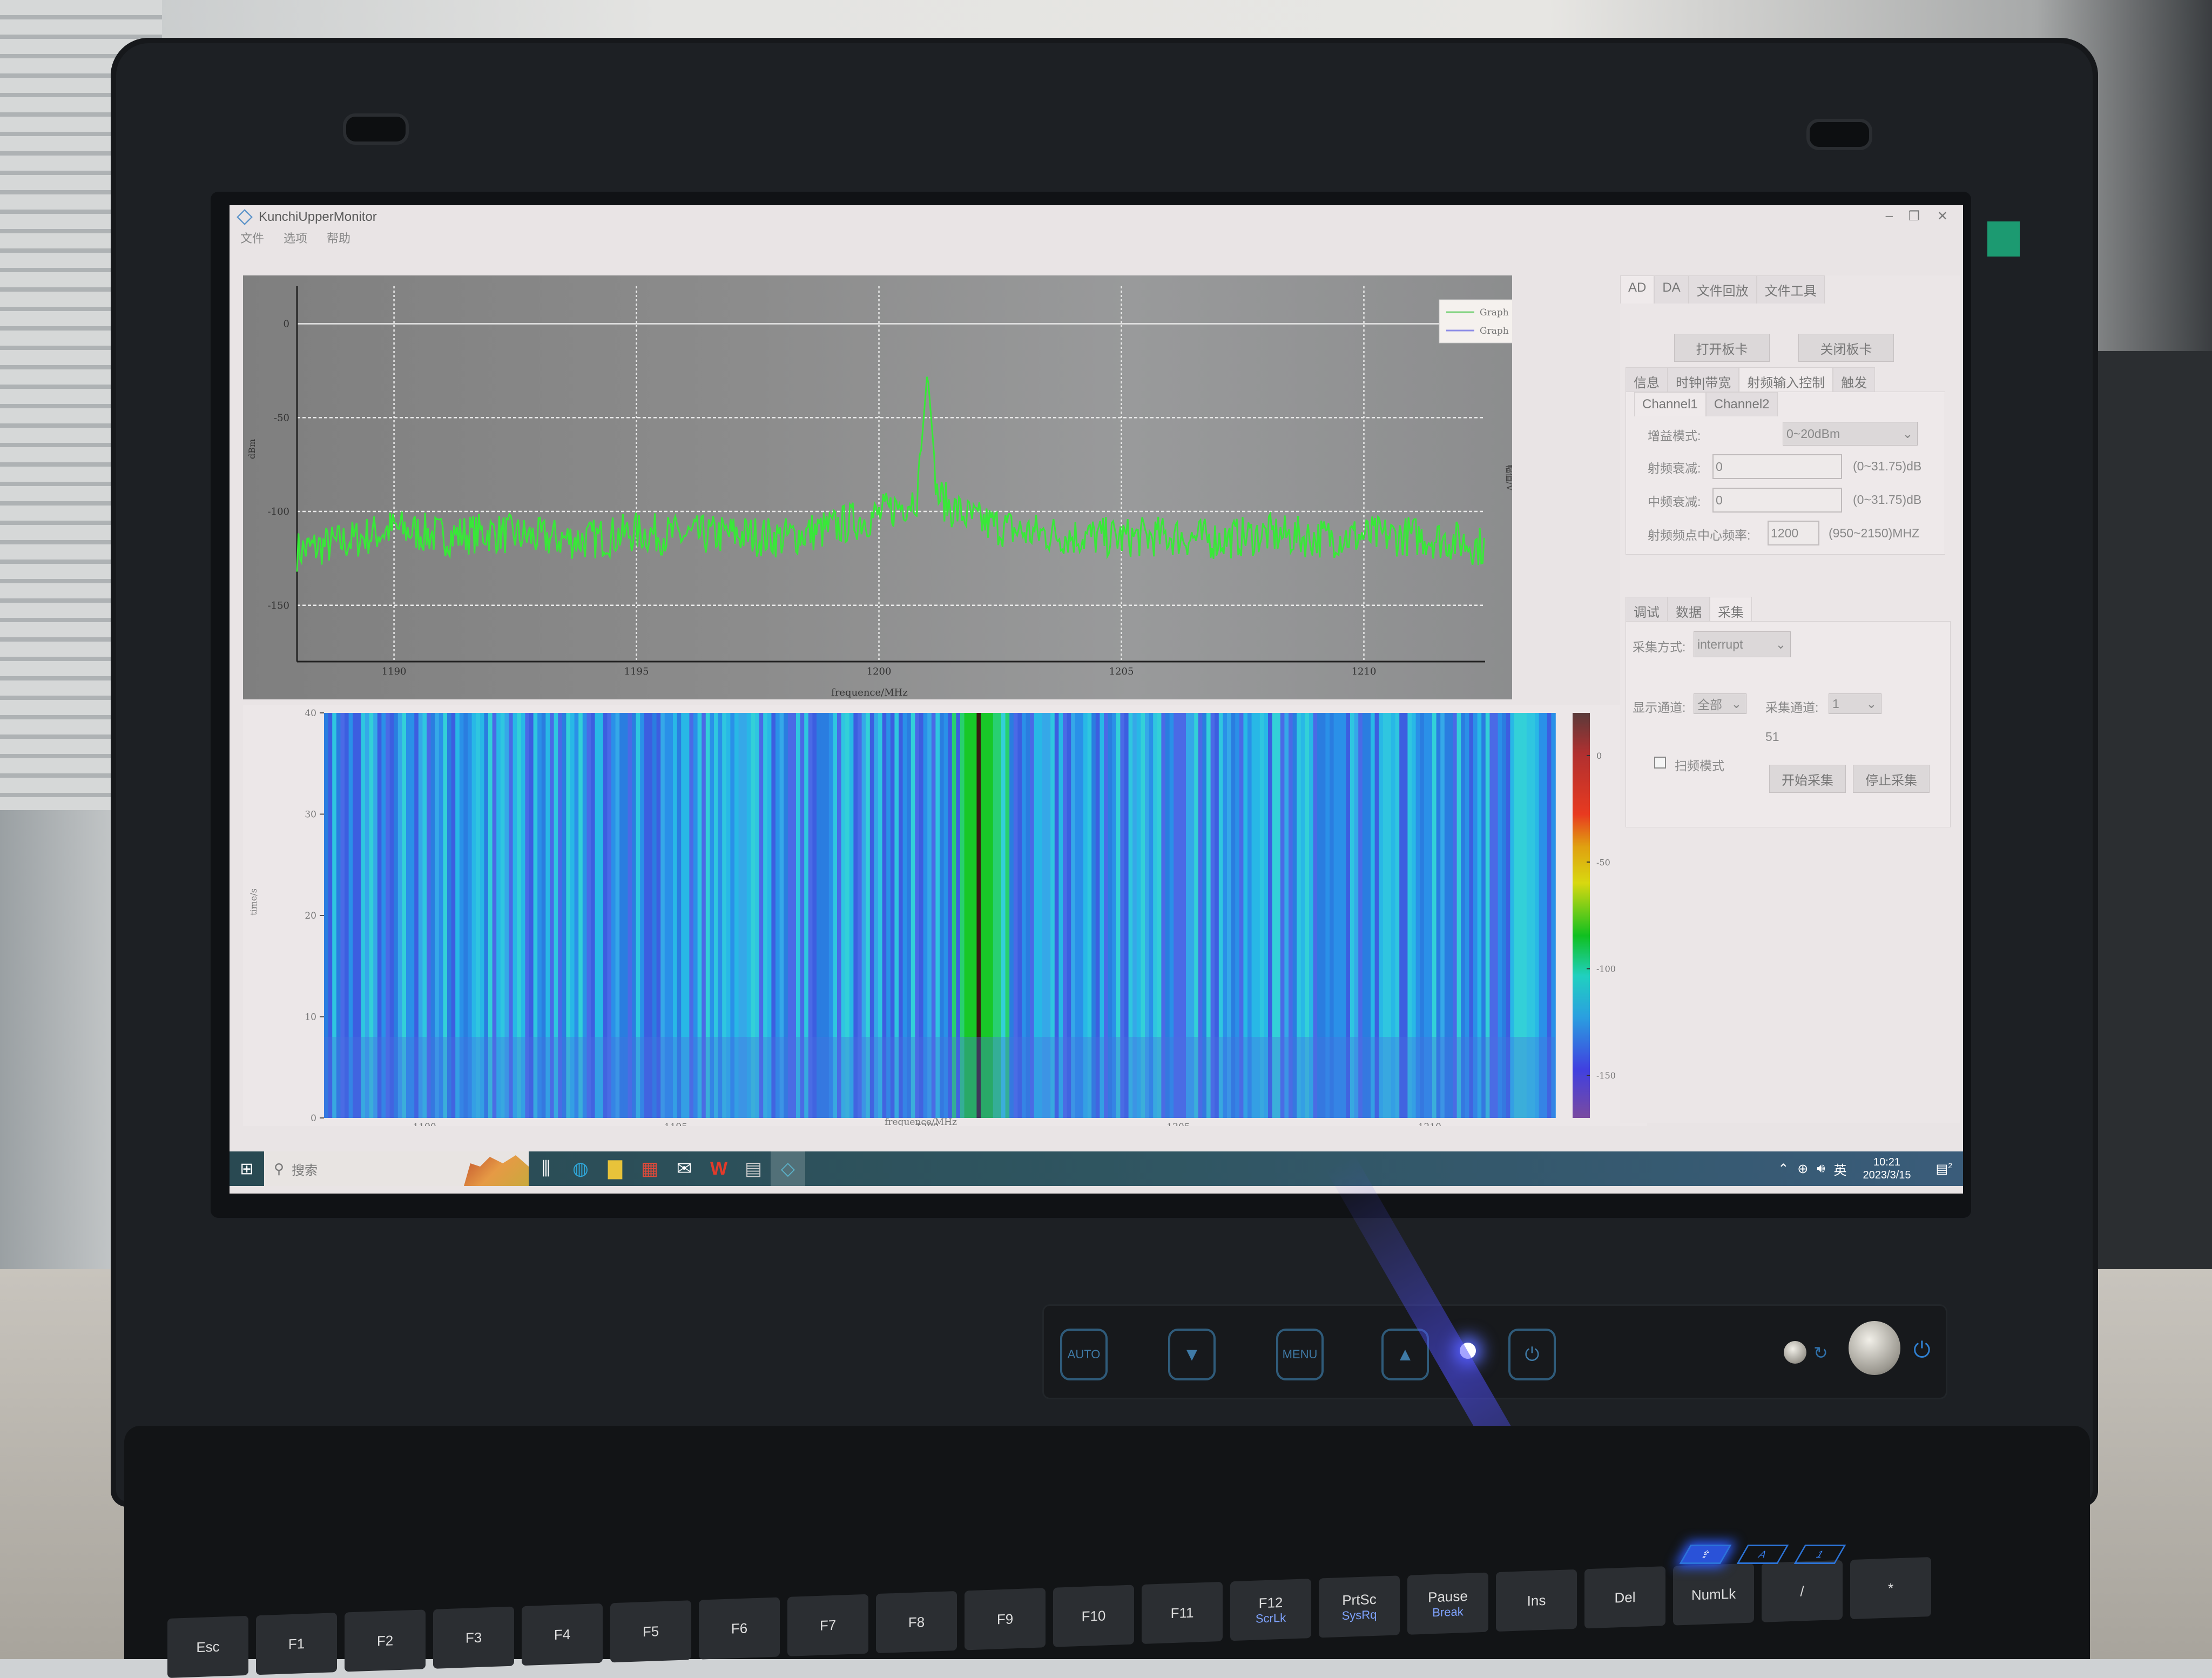  Describe the element at coordinates (278, 511) in the screenshot. I see `y-tick-label: -100` at that location.